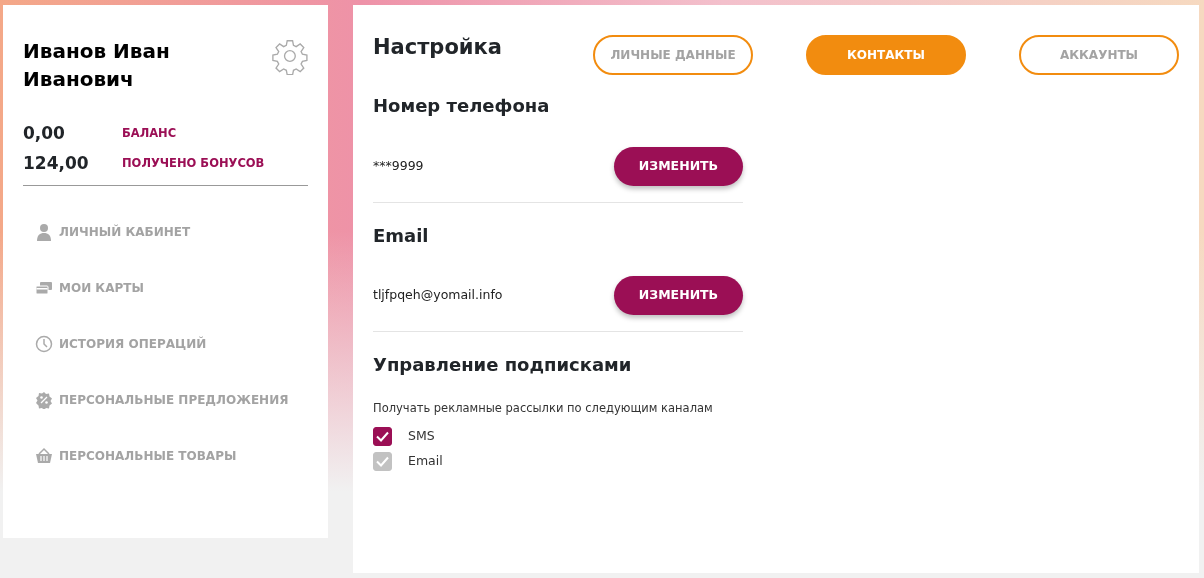  Describe the element at coordinates (56, 164) in the screenshot. I see `balance-value: 124,00` at that location.